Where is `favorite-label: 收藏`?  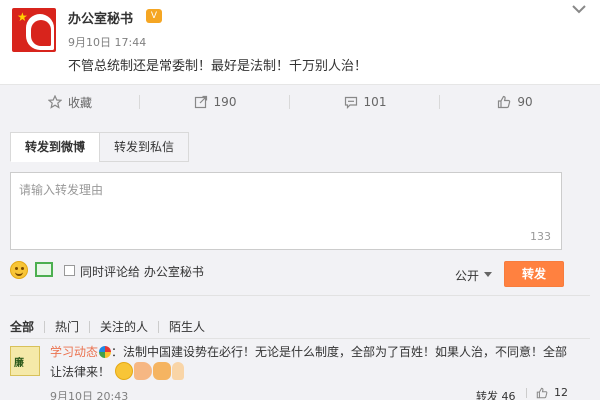 favorite-label: 收藏 is located at coordinates (79, 102).